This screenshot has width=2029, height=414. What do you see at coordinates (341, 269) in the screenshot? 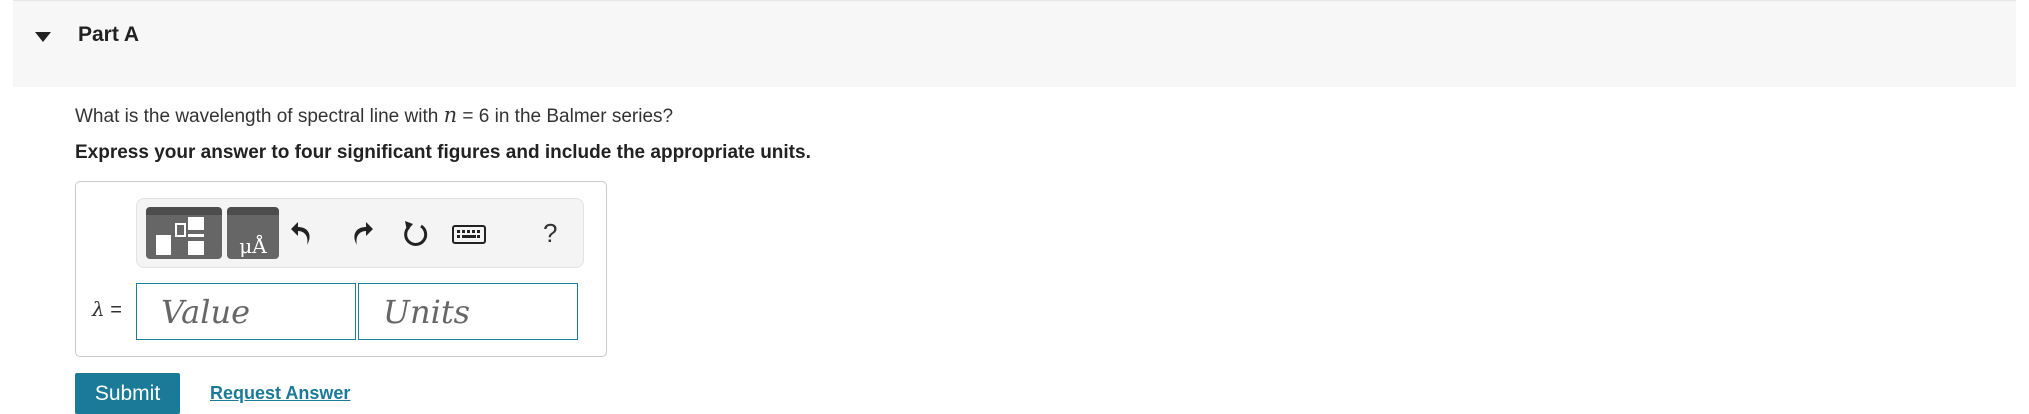
I see `answer-box: μÅ ? λ =` at bounding box center [341, 269].